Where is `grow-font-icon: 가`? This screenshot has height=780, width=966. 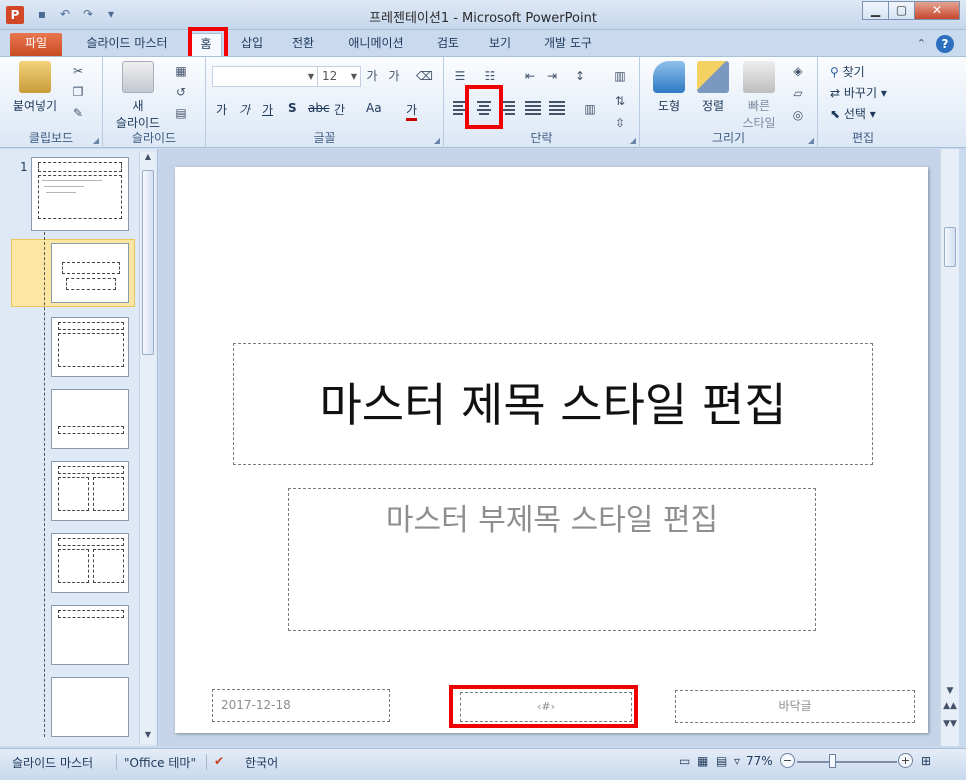 grow-font-icon: 가 is located at coordinates (372, 76).